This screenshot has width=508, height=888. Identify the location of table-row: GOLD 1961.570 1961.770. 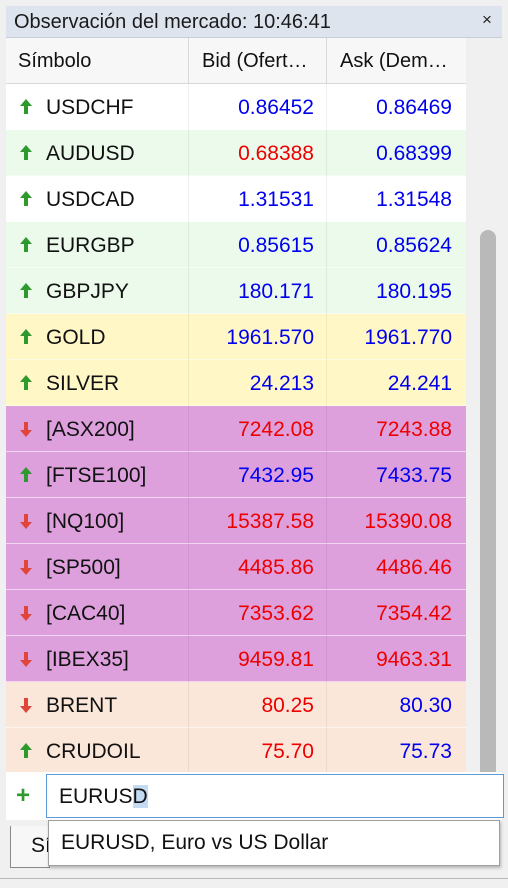
(236, 337).